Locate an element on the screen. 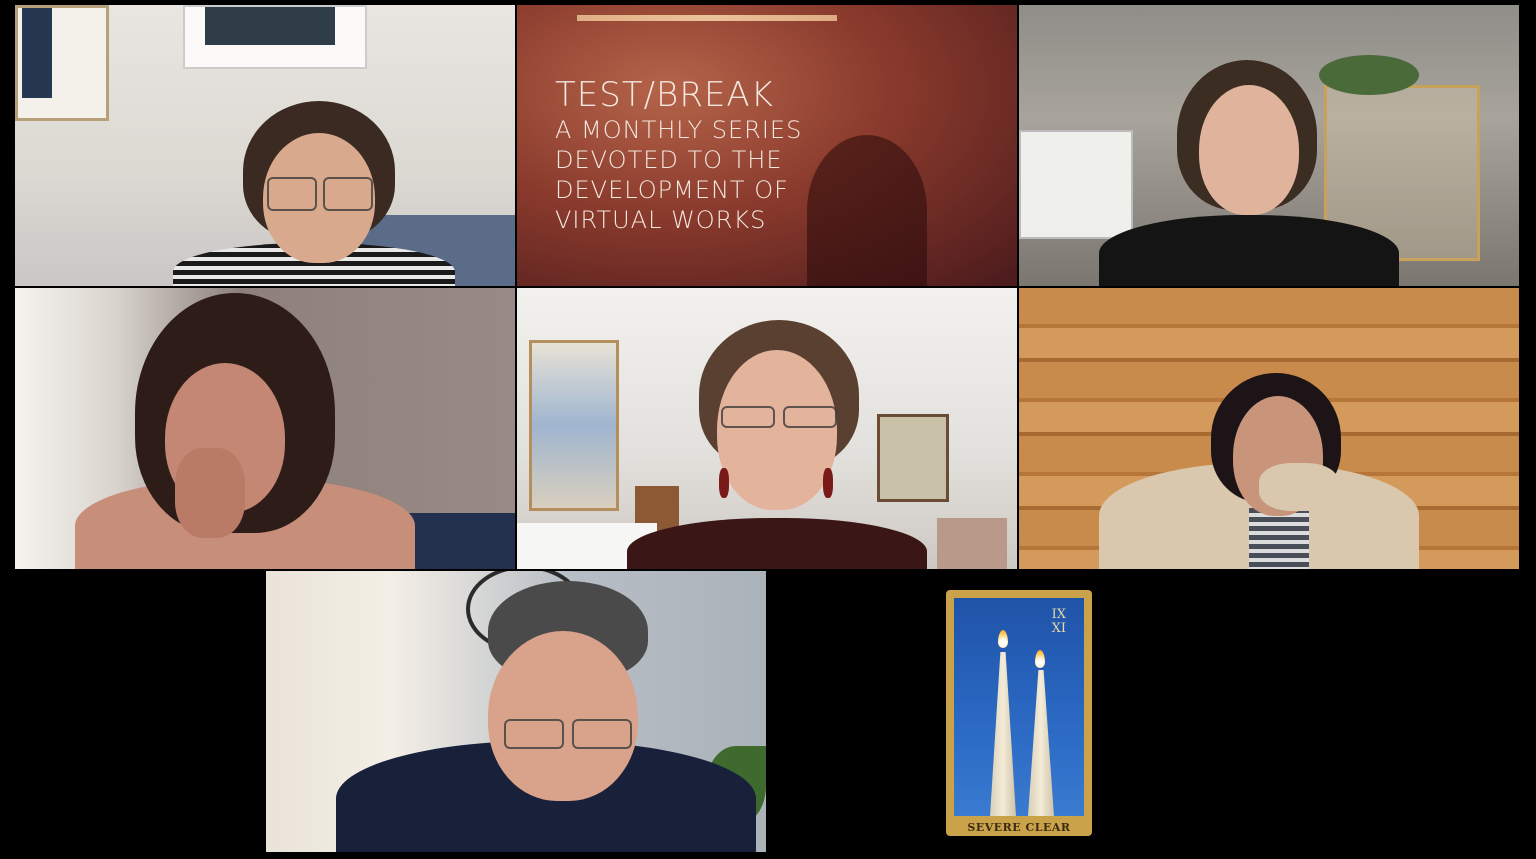 The image size is (1536, 859). candle-flame-left is located at coordinates (1003, 639).